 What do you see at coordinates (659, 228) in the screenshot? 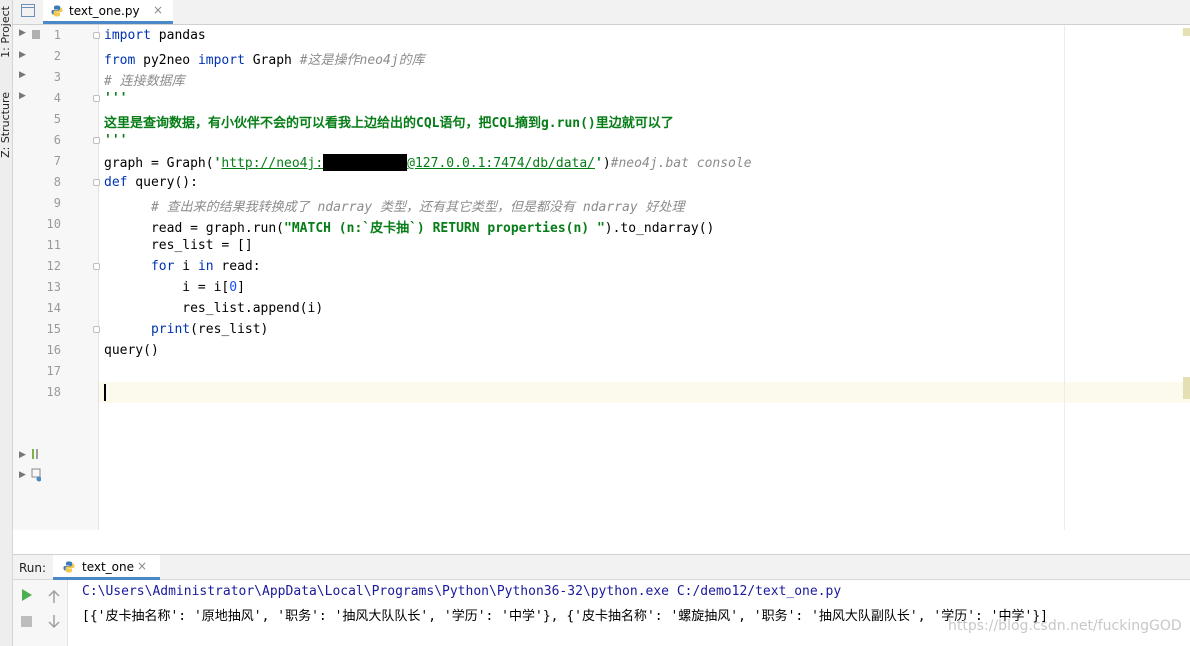
I see `code-token: ).to_ndarray()` at bounding box center [659, 228].